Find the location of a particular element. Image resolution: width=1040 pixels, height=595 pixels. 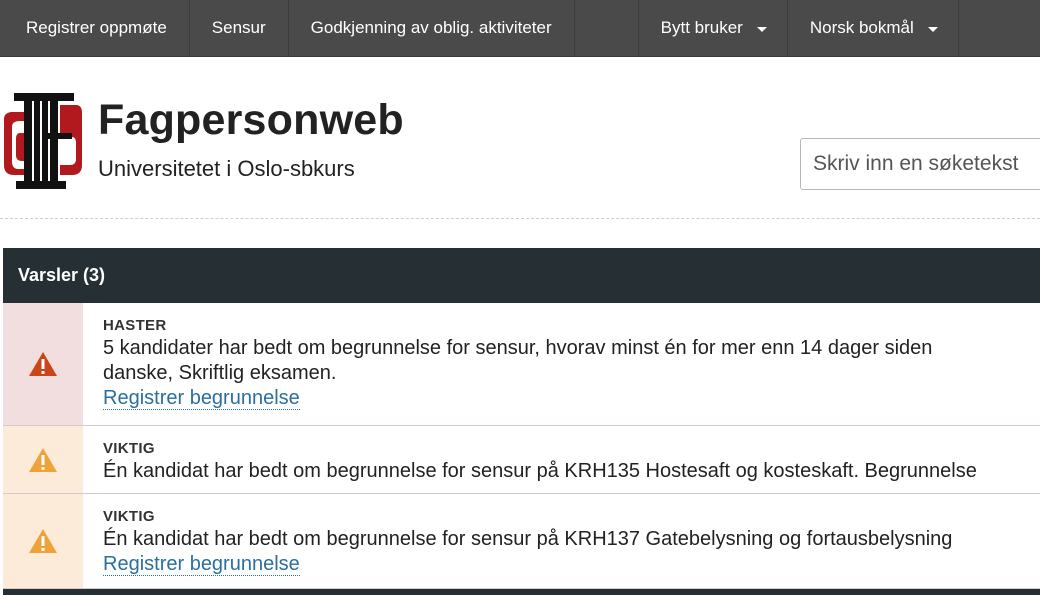

alert-message-continued: danske, Skriftlig eksamen. is located at coordinates (220, 373).